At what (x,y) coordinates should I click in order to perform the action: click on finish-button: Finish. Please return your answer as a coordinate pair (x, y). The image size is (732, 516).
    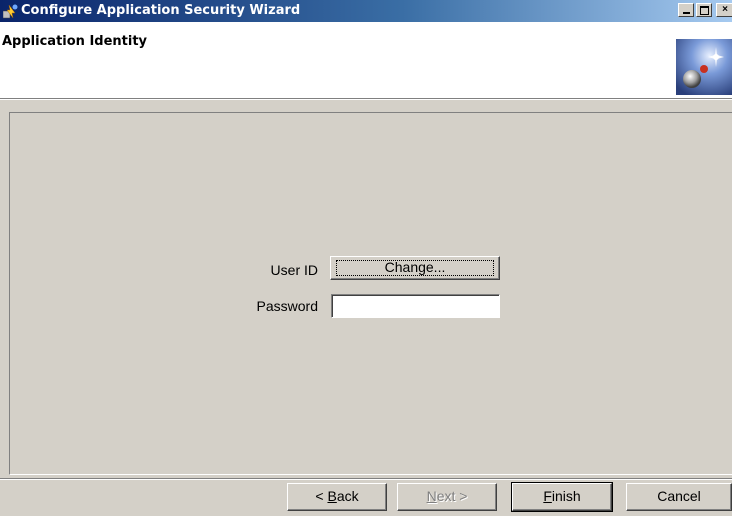
    Looking at the image, I should click on (562, 497).